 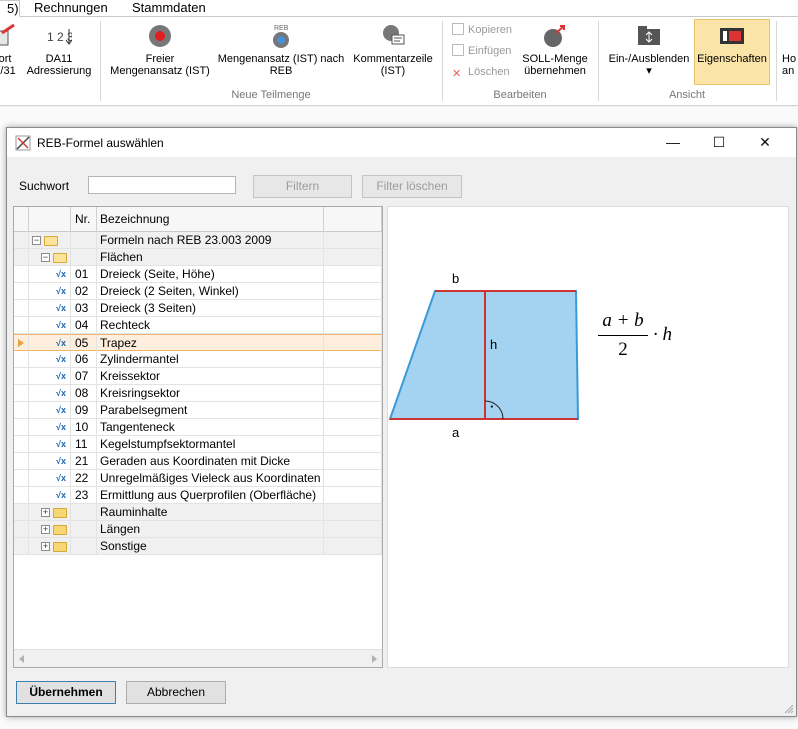 What do you see at coordinates (198, 529) in the screenshot?
I see `tree-group-row: + Längen` at bounding box center [198, 529].